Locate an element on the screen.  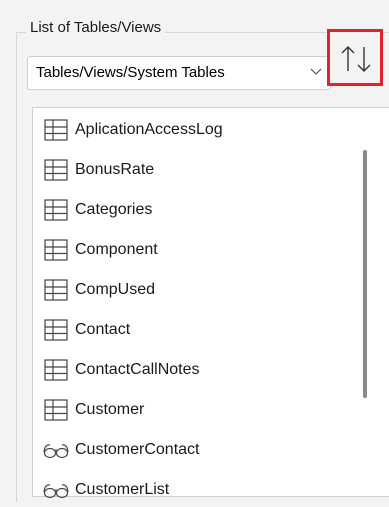
list-item: CustomerContact is located at coordinates (121, 450).